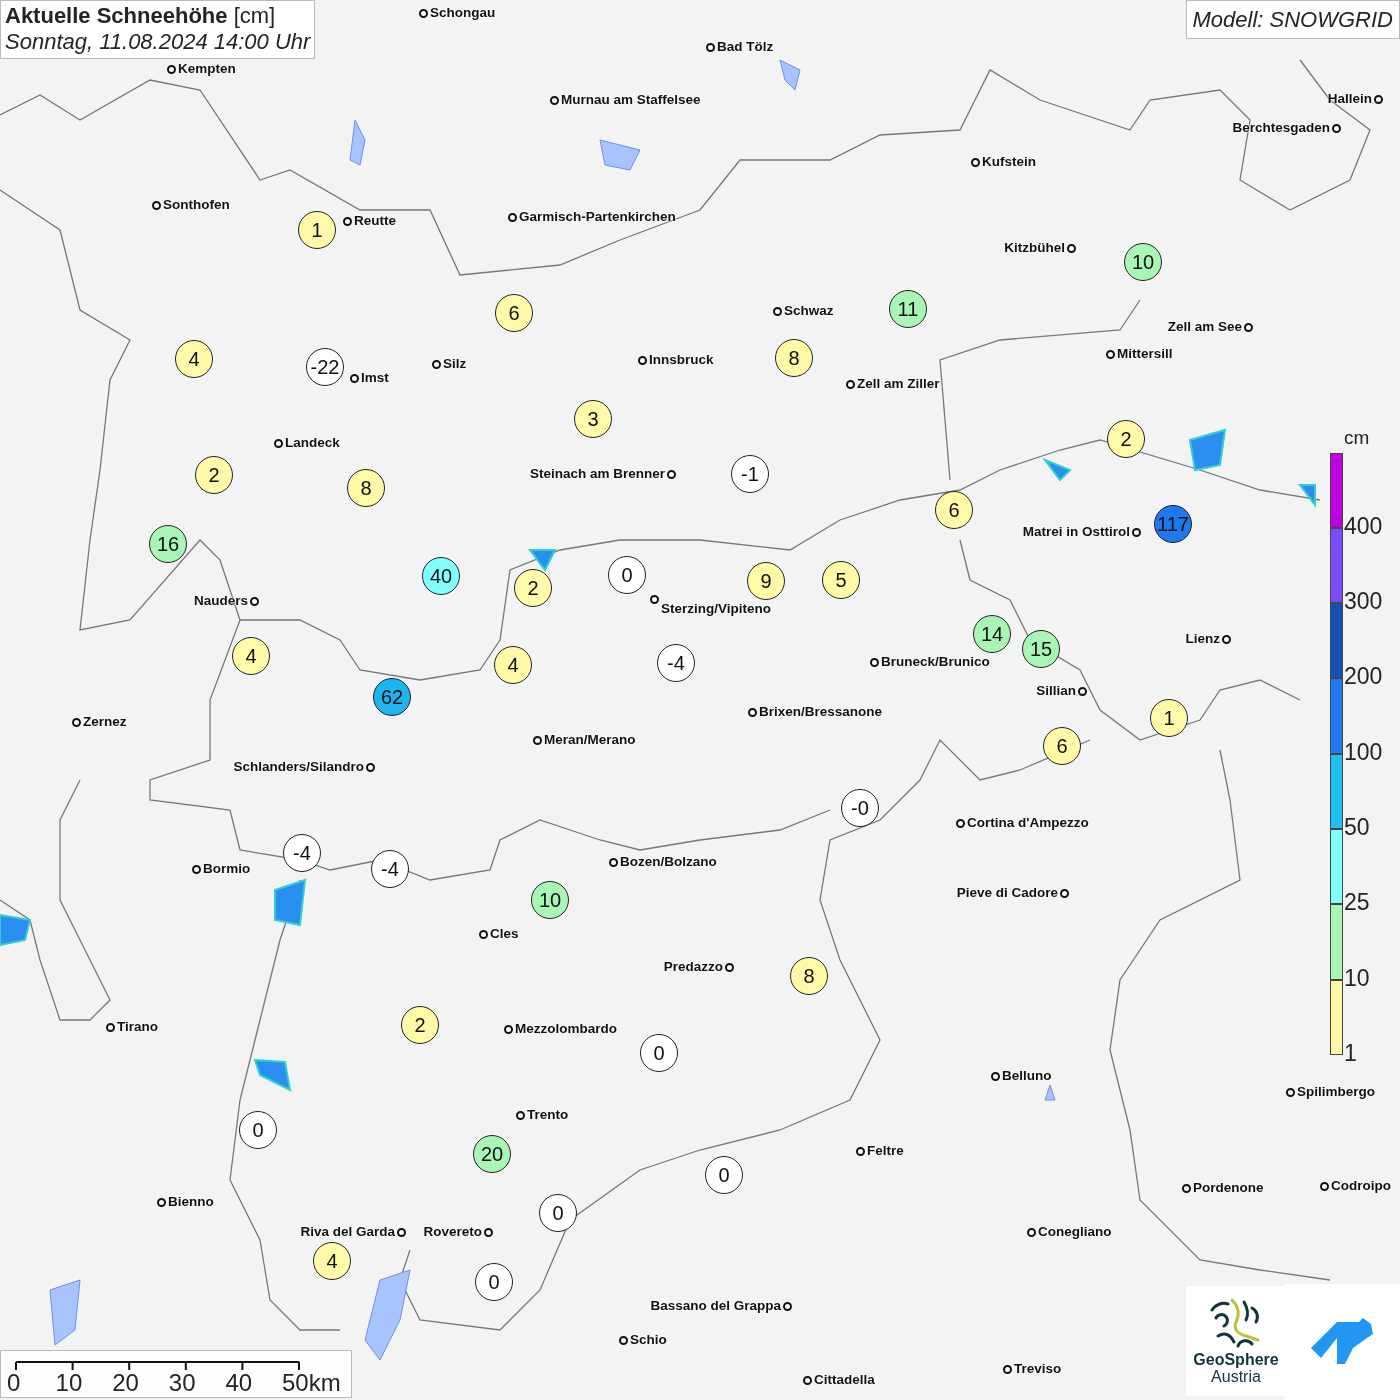 The image size is (1400, 1400). I want to click on legend-label: 10, so click(1357, 978).